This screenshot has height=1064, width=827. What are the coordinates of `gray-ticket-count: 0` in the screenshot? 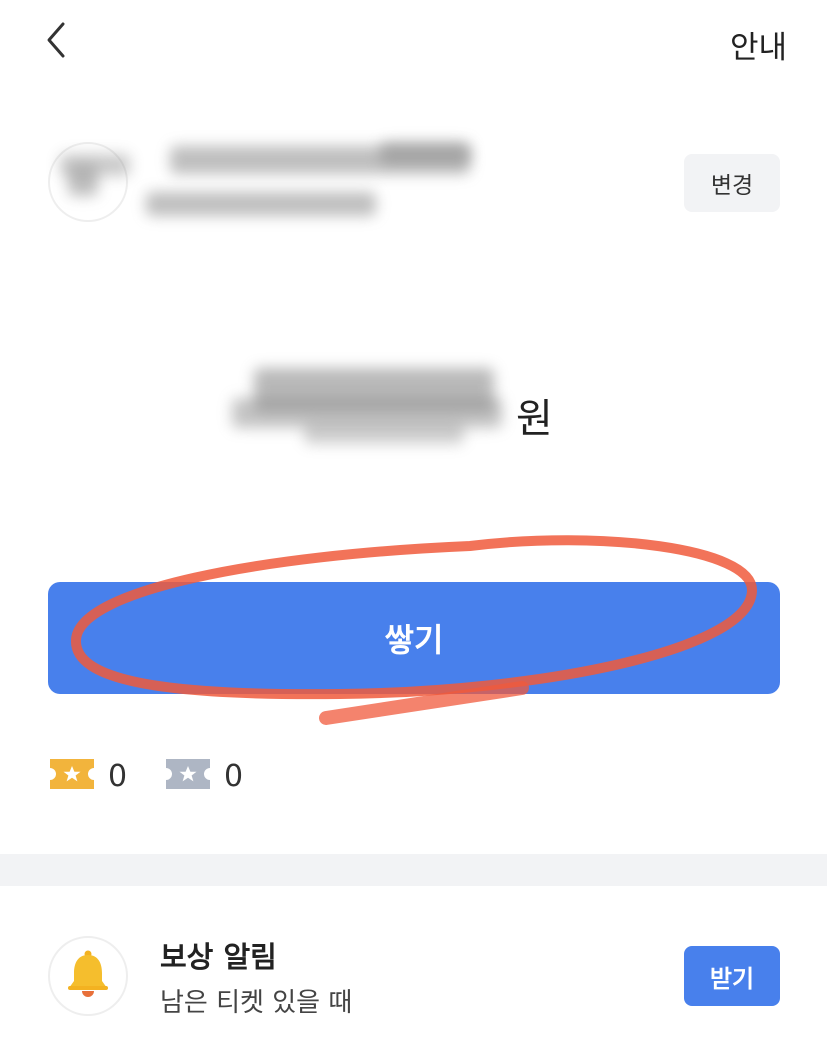 It's located at (204, 776).